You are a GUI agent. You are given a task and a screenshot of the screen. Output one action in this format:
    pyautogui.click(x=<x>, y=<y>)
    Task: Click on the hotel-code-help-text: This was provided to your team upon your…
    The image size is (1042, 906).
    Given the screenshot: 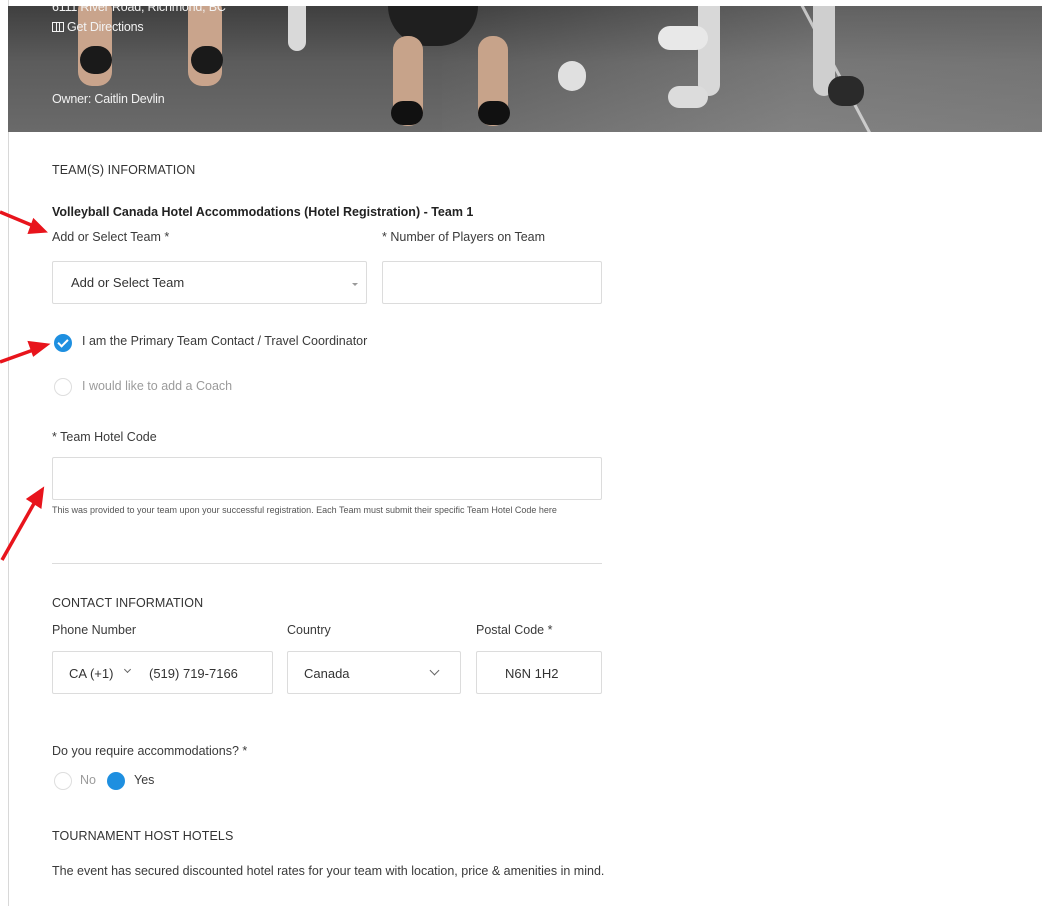 What is the action you would take?
    pyautogui.click(x=304, y=510)
    